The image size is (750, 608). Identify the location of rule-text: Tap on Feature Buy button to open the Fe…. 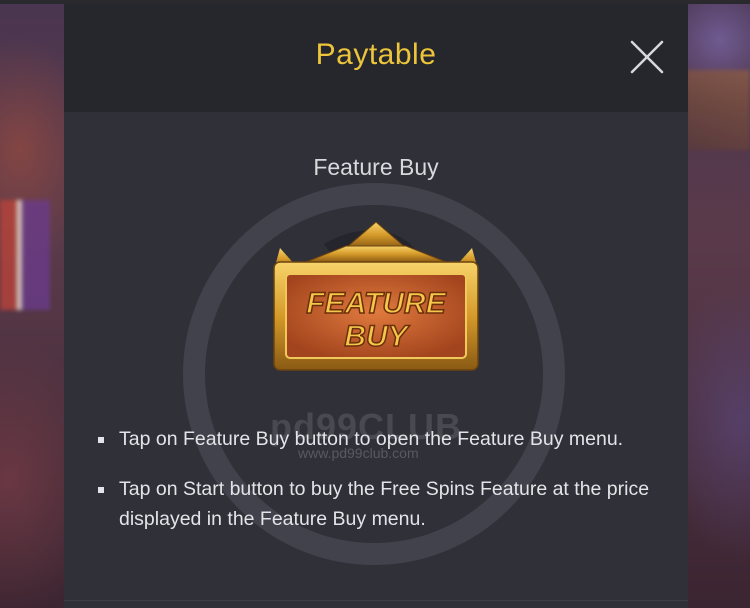
(371, 439).